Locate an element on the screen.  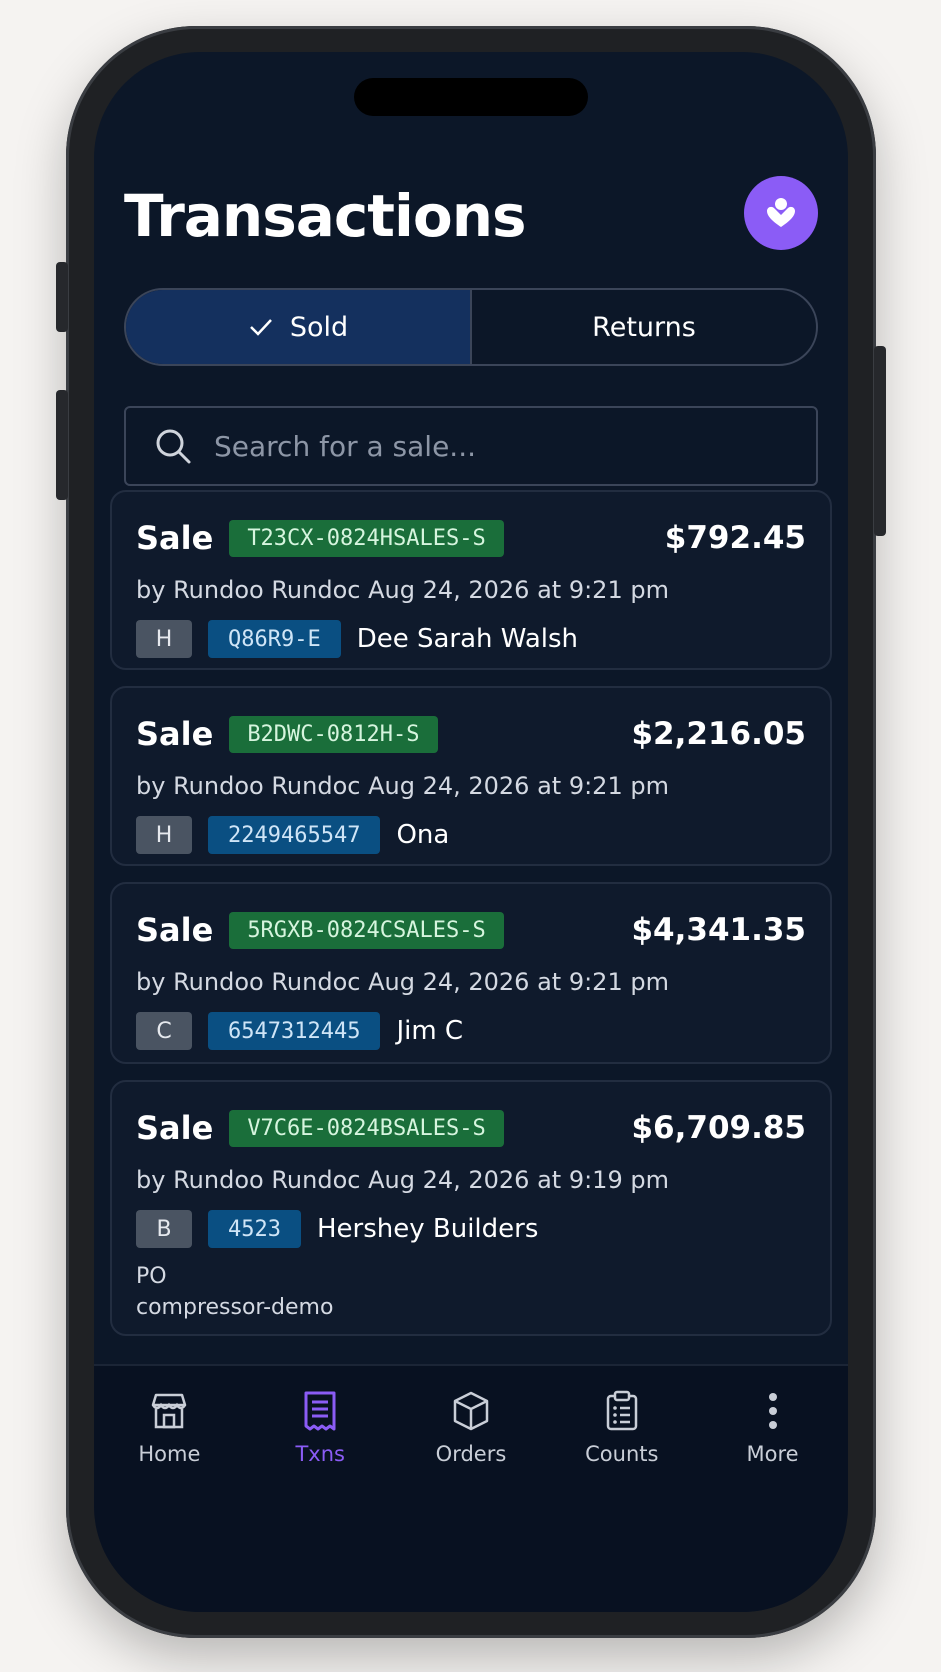
transaction-amount: $6,709.85 is located at coordinates (718, 1128).